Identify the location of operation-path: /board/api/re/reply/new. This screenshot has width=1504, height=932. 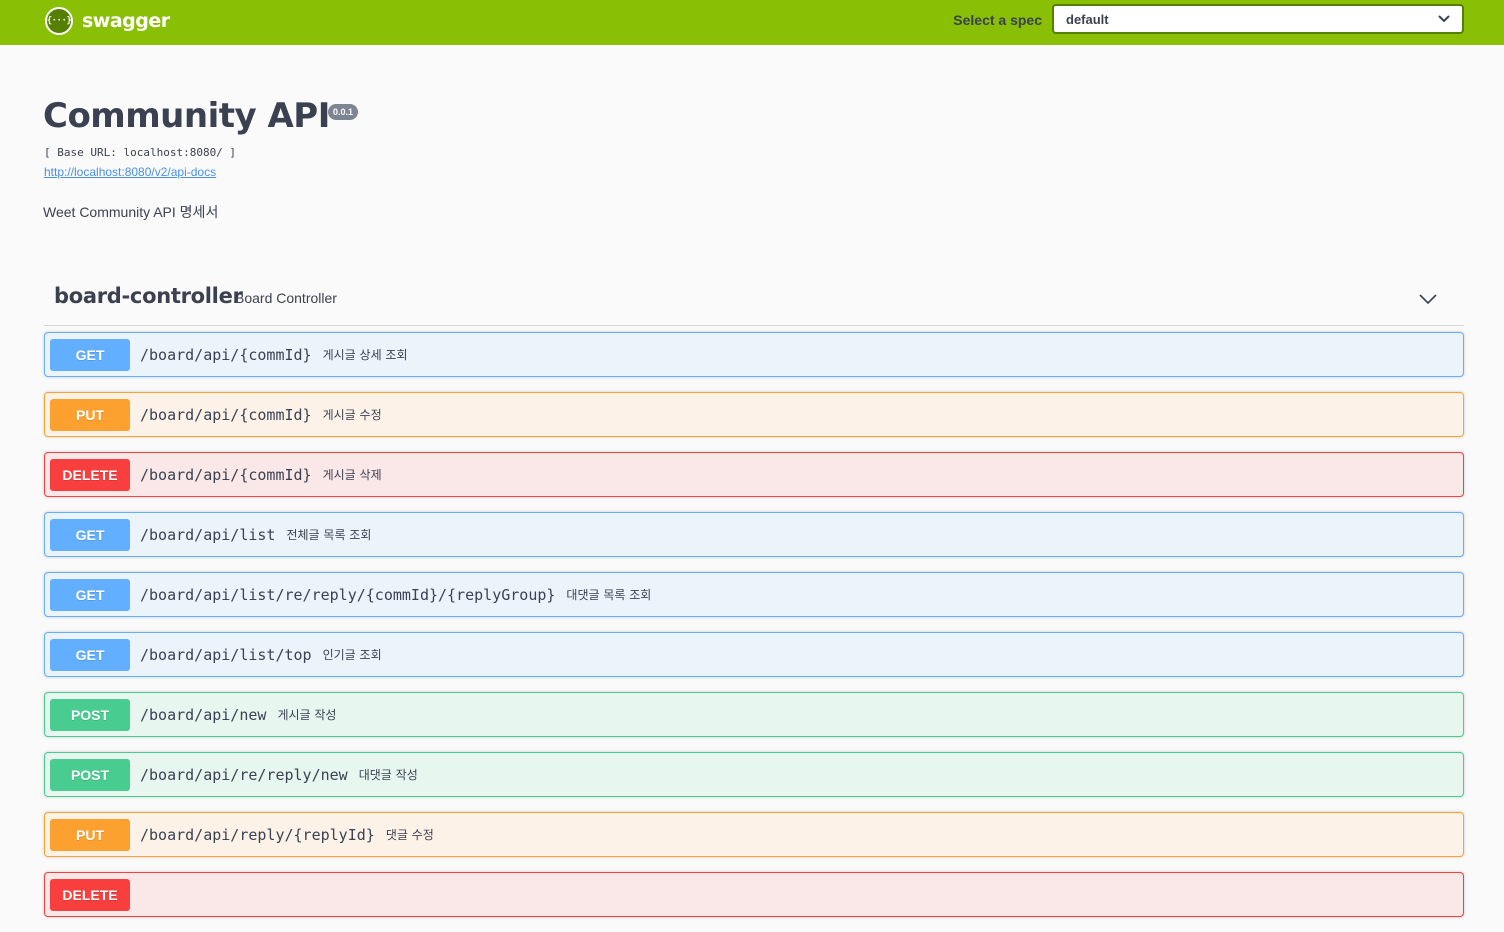
(244, 774).